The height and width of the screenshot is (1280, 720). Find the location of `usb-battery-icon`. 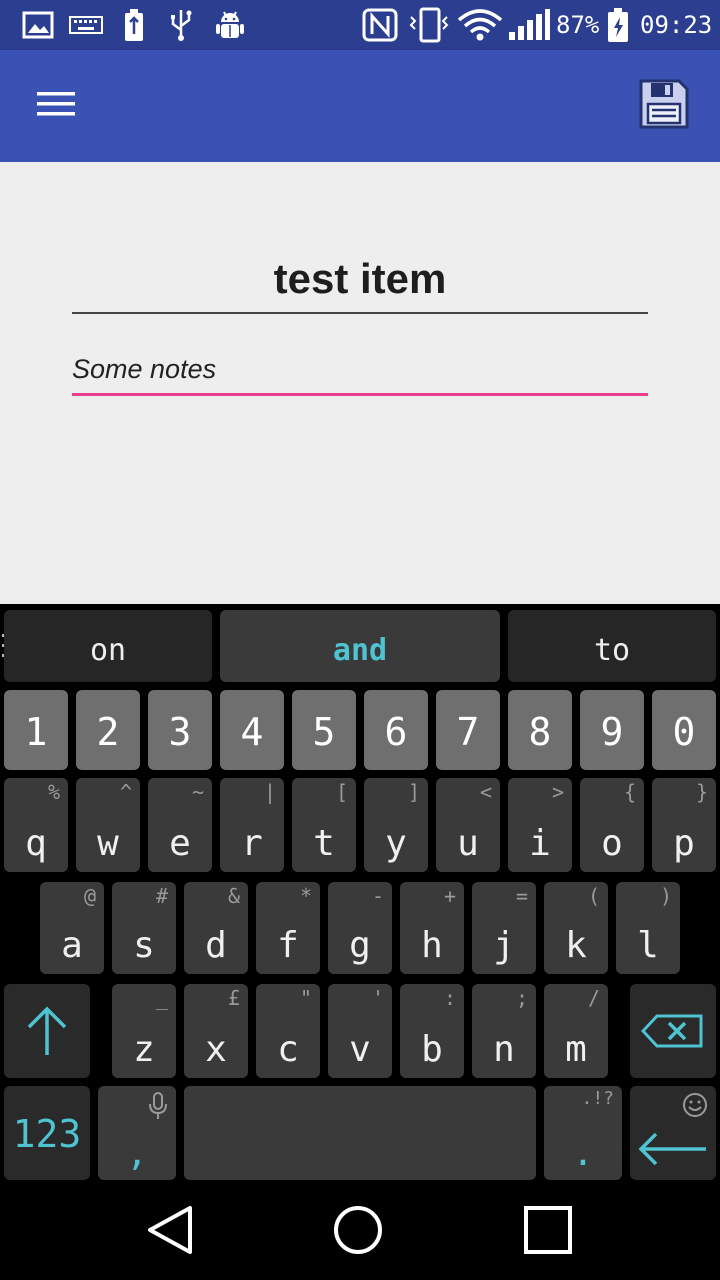

usb-battery-icon is located at coordinates (134, 25).